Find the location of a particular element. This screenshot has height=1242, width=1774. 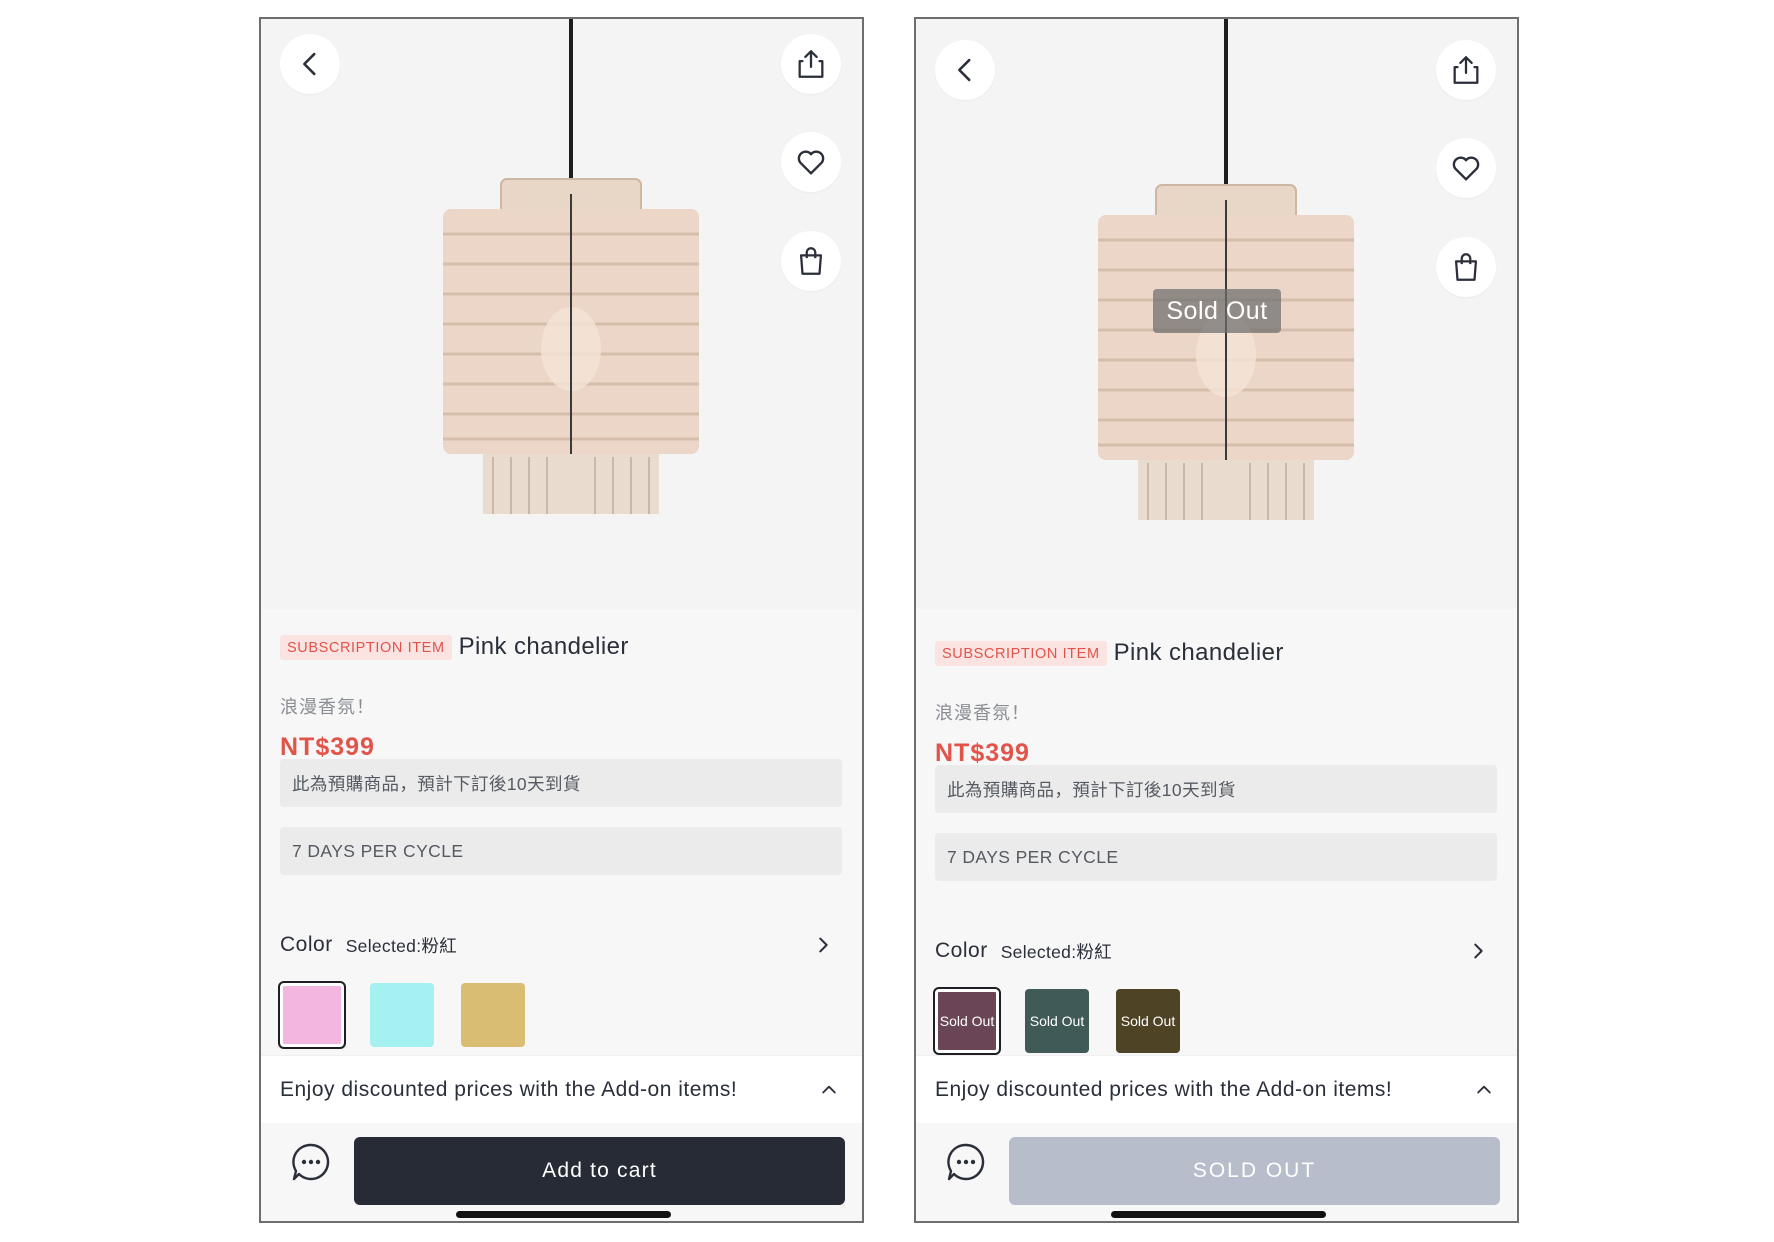

bottom-action-bar: Add to cart is located at coordinates (561, 1172).